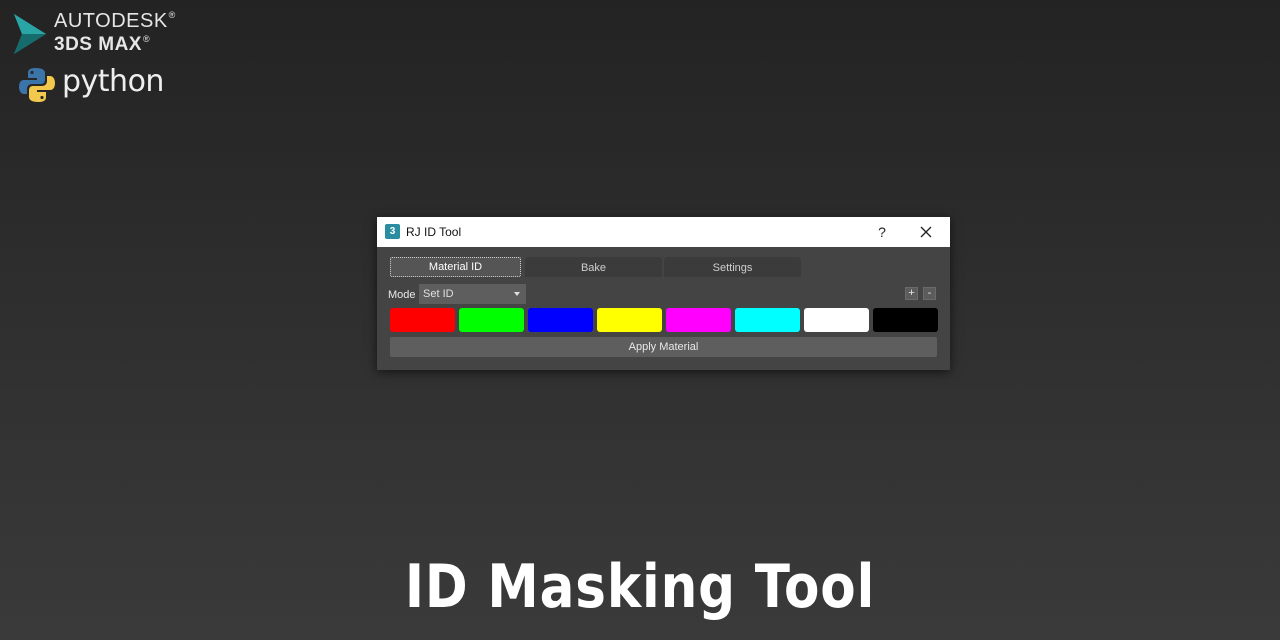 This screenshot has height=640, width=1280. What do you see at coordinates (422, 320) in the screenshot?
I see `color-swatch-red` at bounding box center [422, 320].